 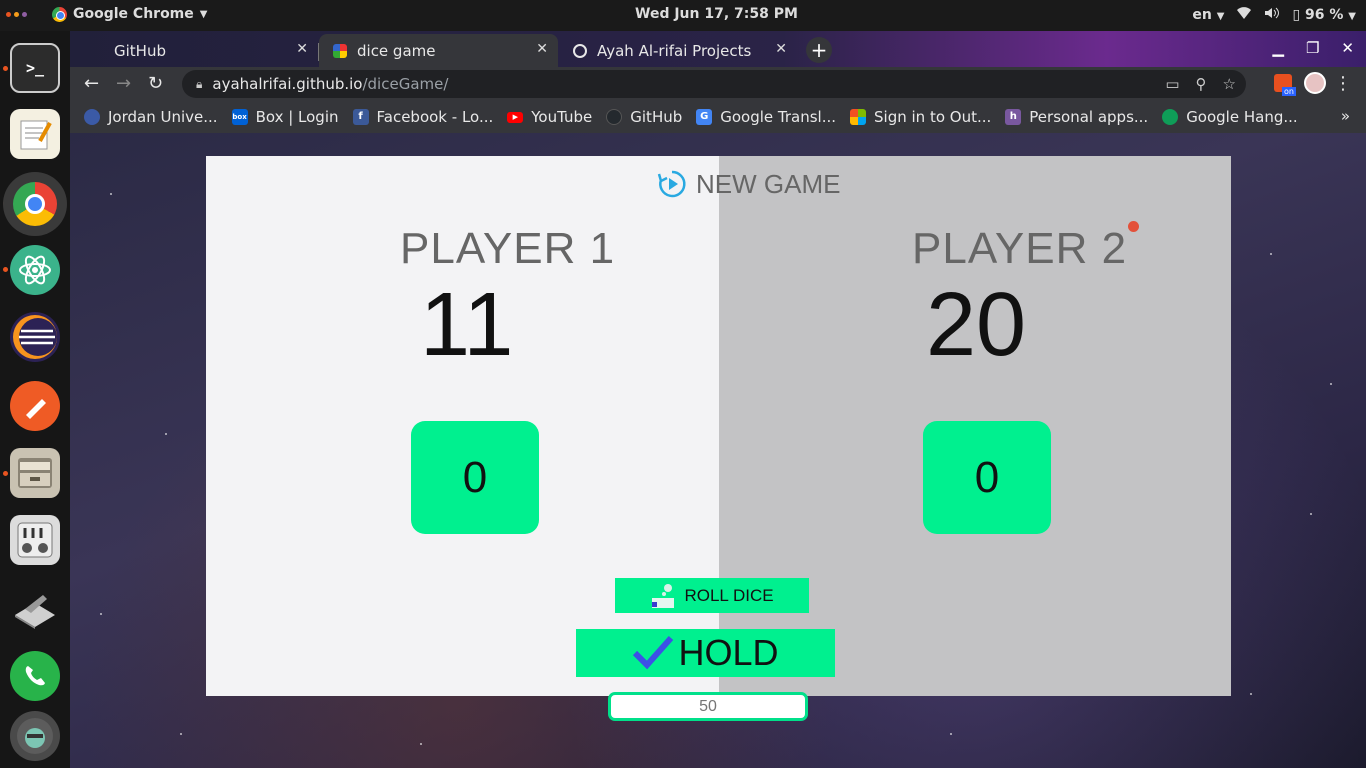 I want to click on checkmark-icon, so click(x=653, y=653).